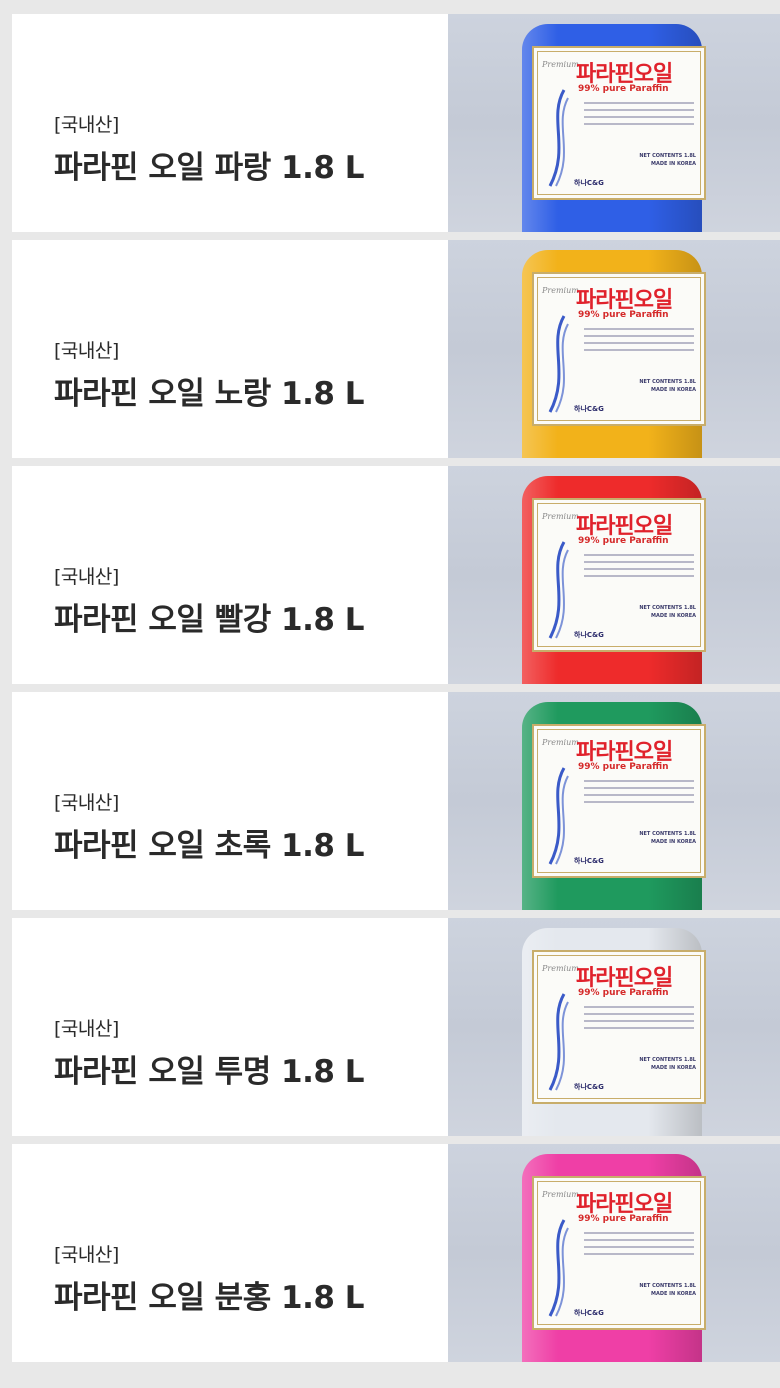 The image size is (780, 1388). I want to click on product-name: 파라핀 오일 투명 1.8 L, so click(209, 1072).